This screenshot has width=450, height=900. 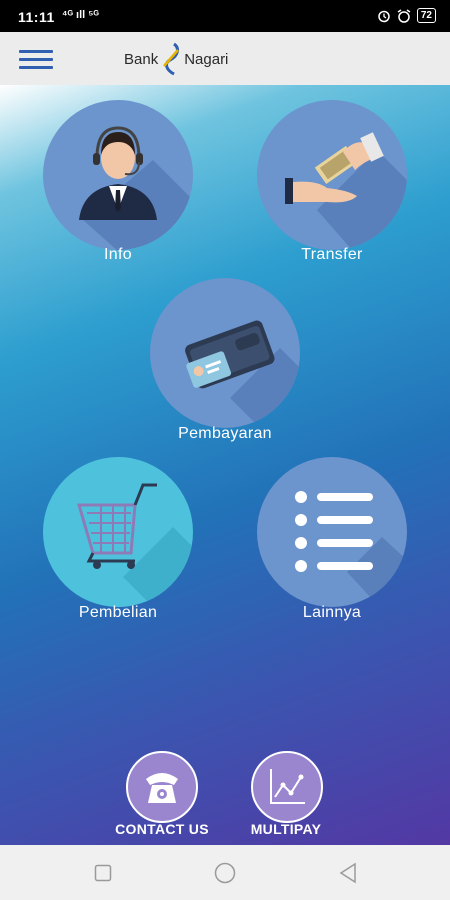 I want to click on list-icon, so click(x=351, y=549).